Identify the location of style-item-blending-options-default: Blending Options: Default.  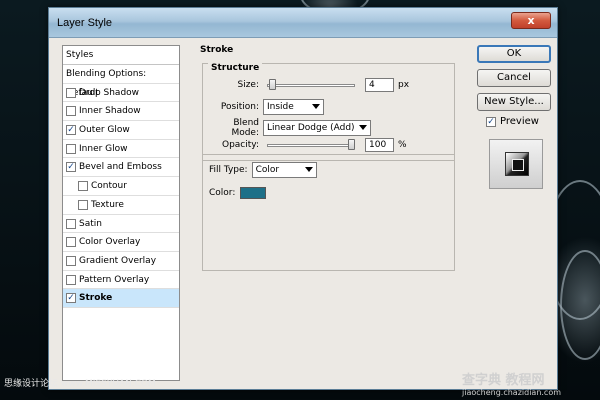
(121, 81).